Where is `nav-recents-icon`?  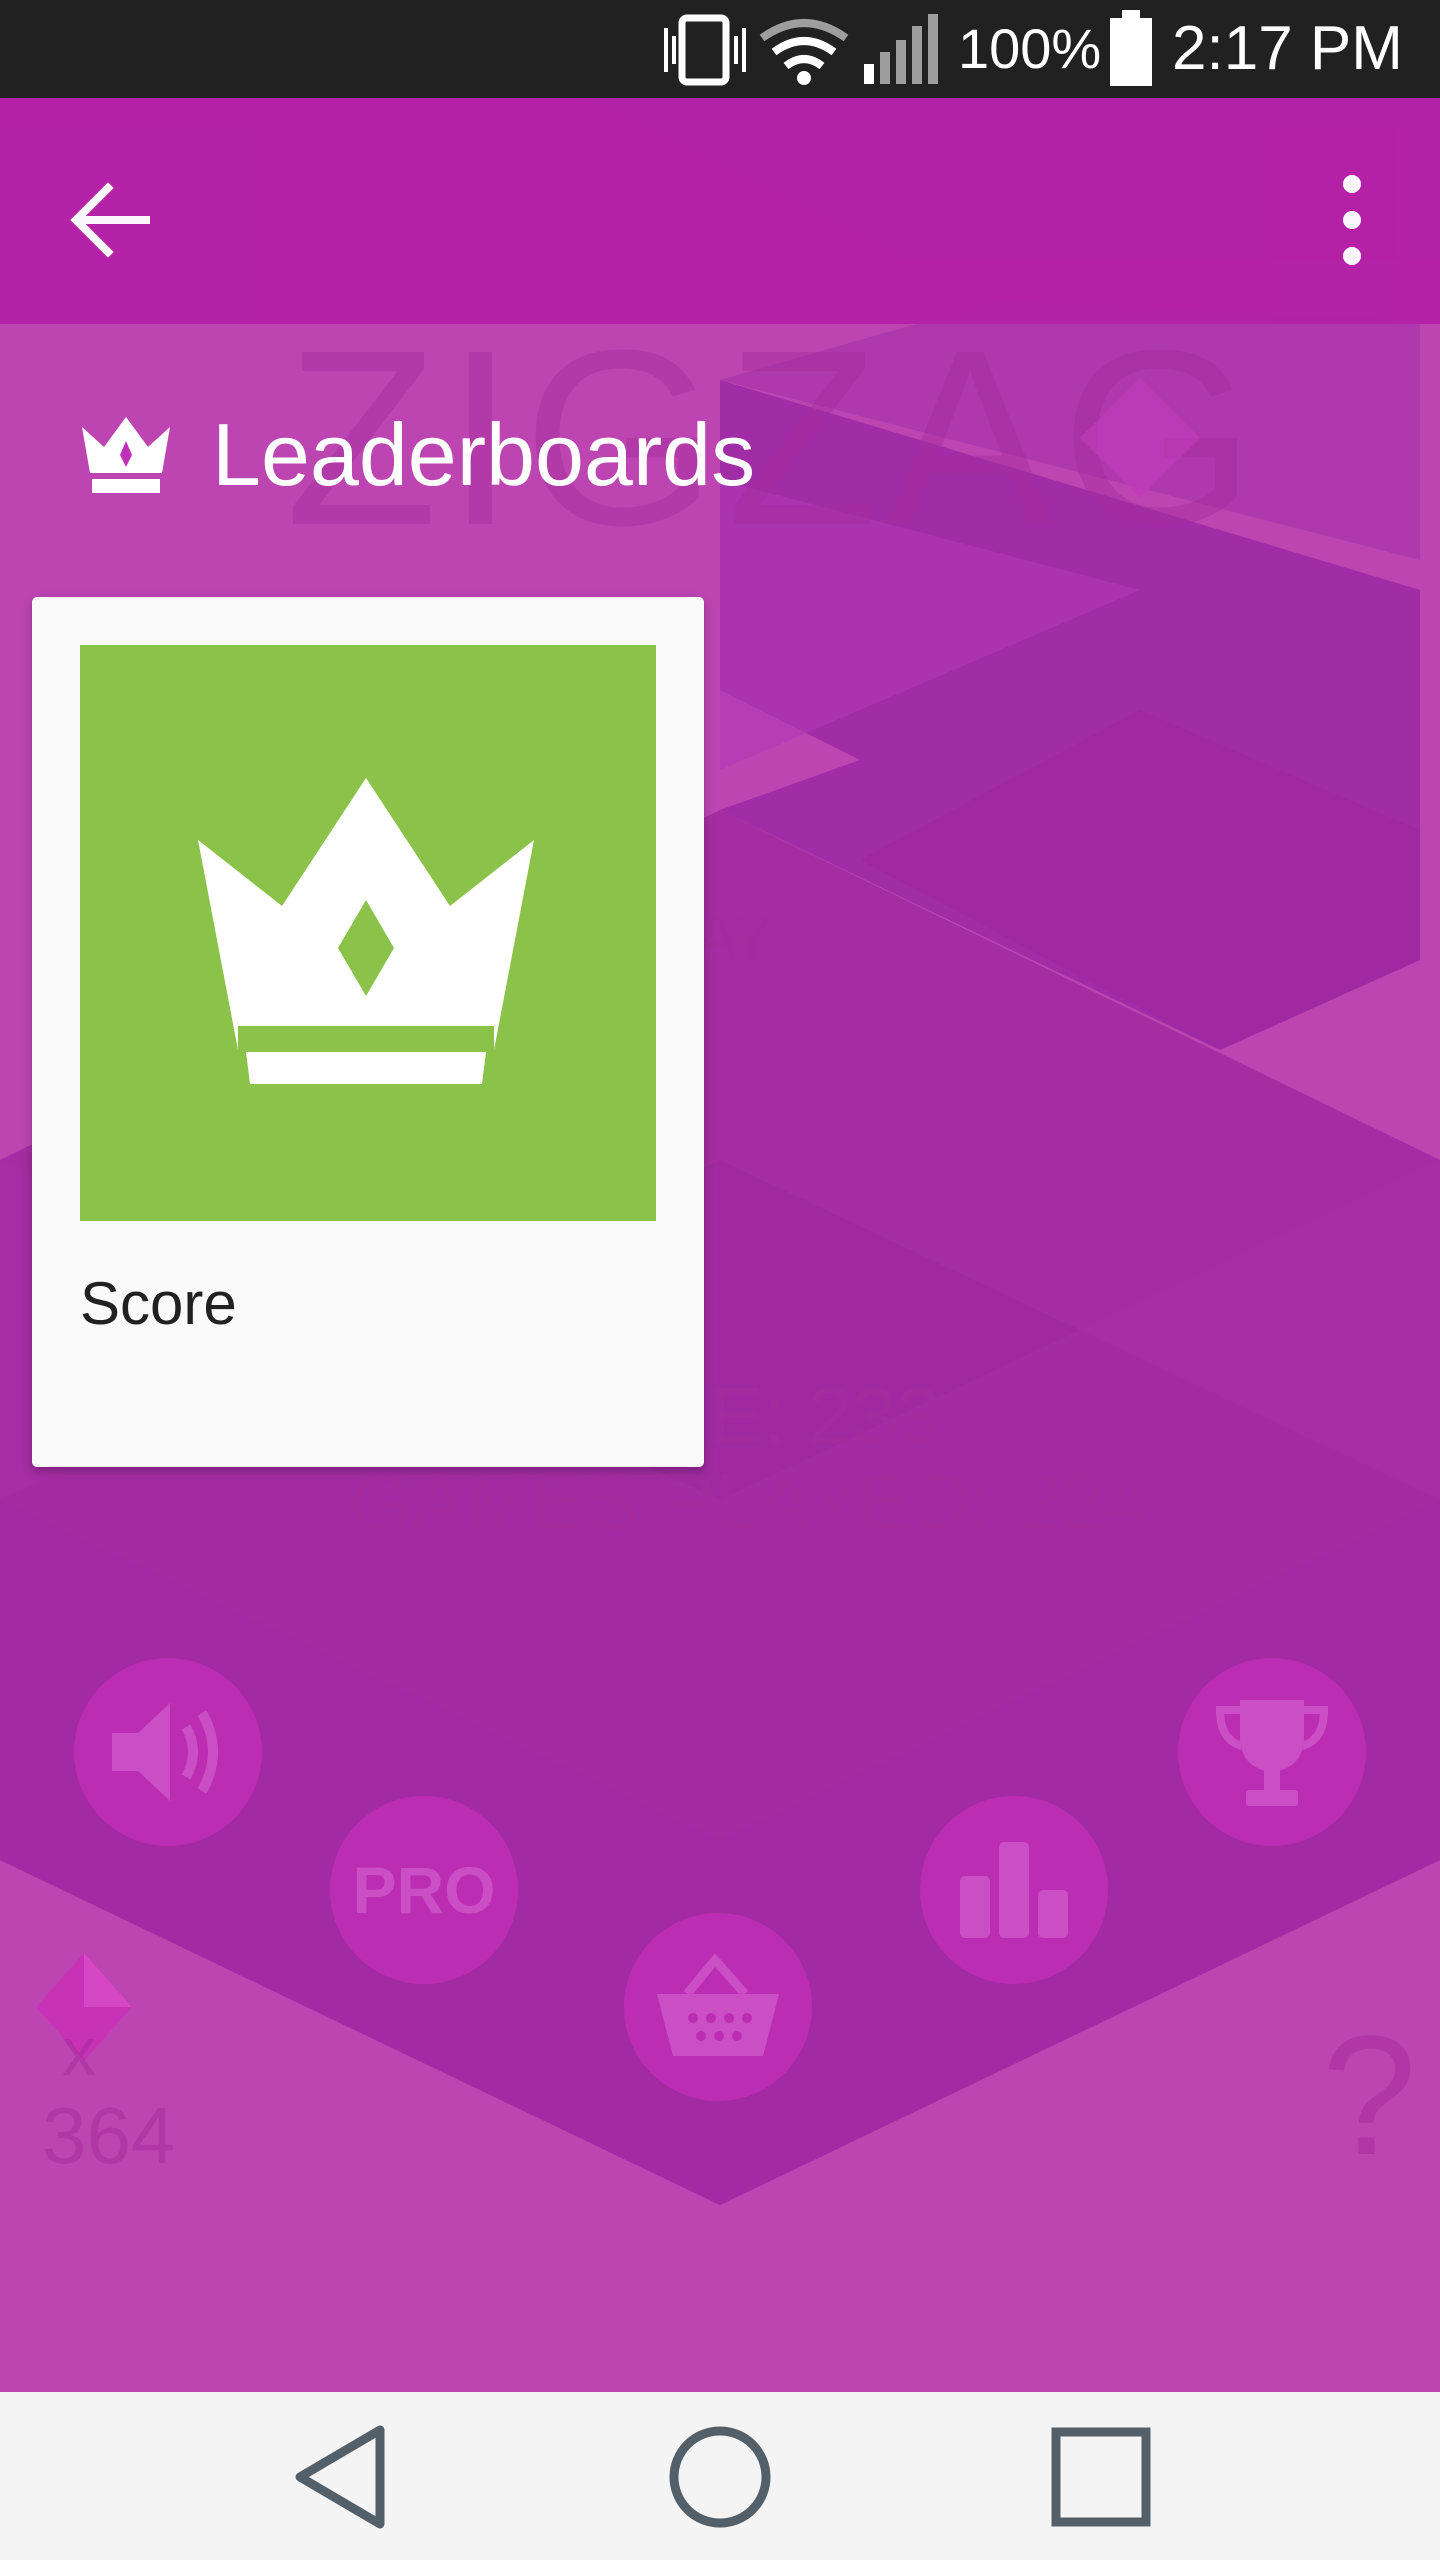 nav-recents-icon is located at coordinates (1101, 2477).